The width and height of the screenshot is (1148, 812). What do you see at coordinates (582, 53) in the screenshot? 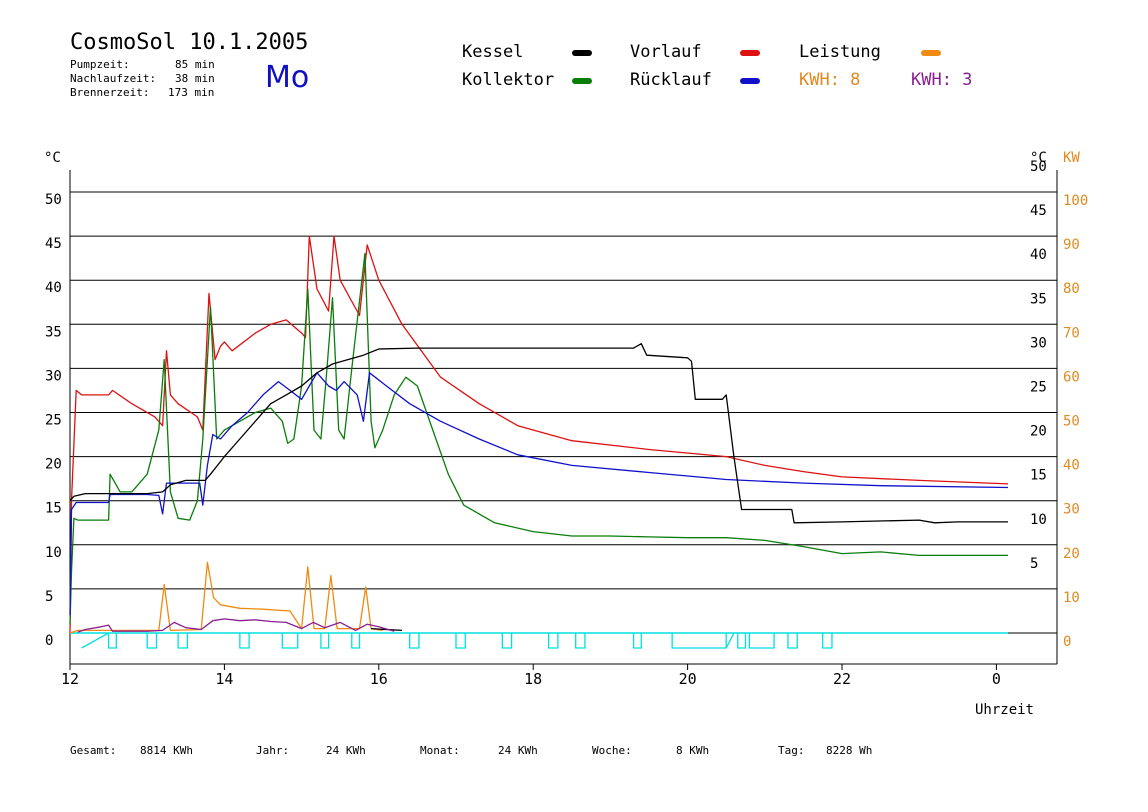
I see `legend-kessel-swatch` at bounding box center [582, 53].